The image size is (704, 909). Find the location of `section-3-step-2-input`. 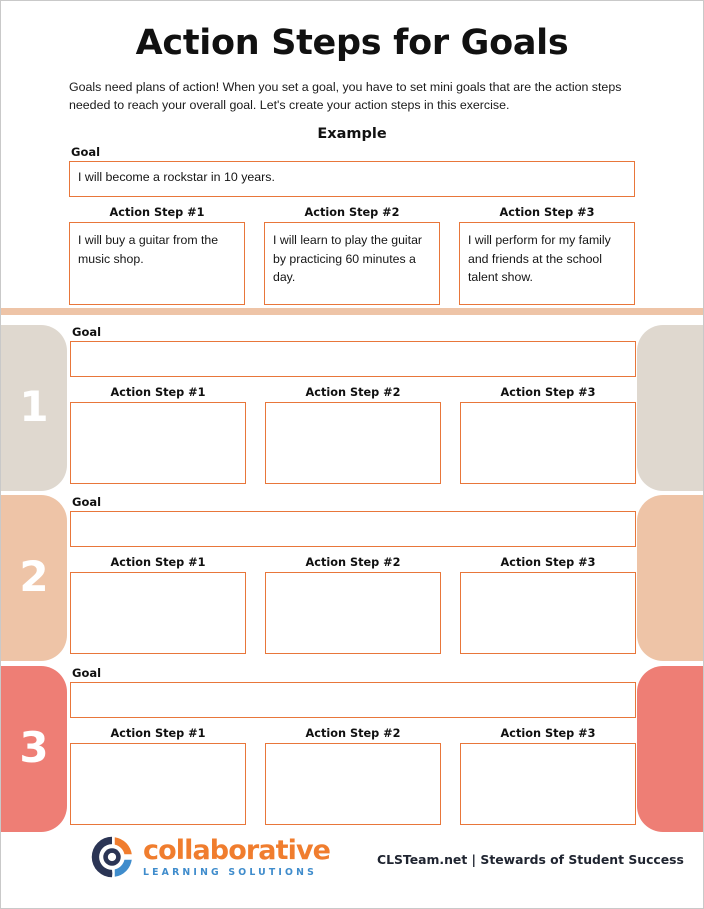

section-3-step-2-input is located at coordinates (353, 784).